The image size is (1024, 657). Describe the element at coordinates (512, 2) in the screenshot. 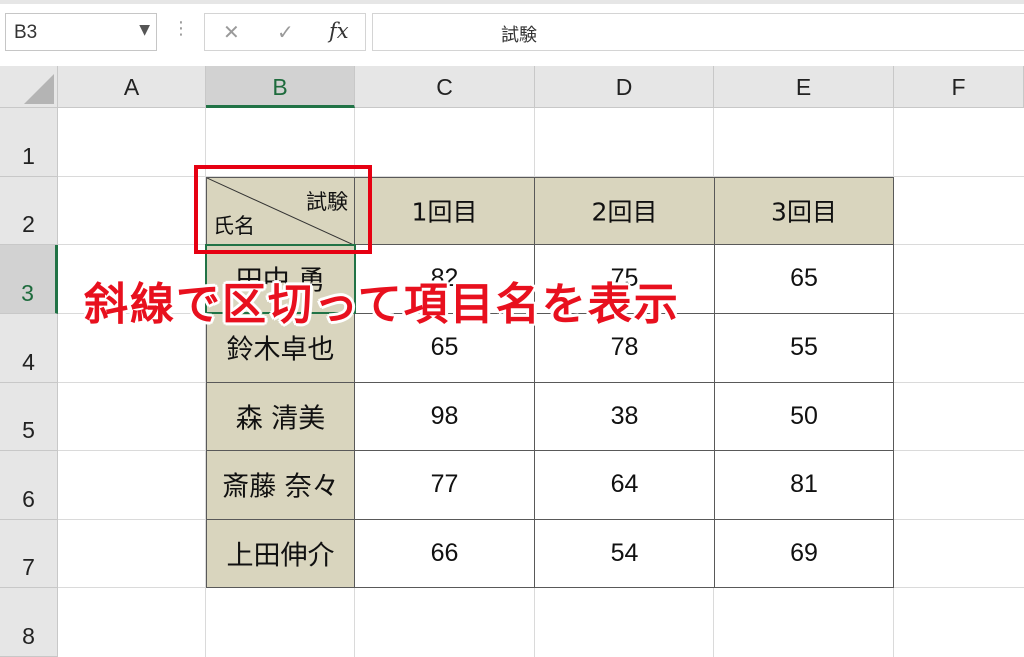

I see `ribbon-edge` at that location.